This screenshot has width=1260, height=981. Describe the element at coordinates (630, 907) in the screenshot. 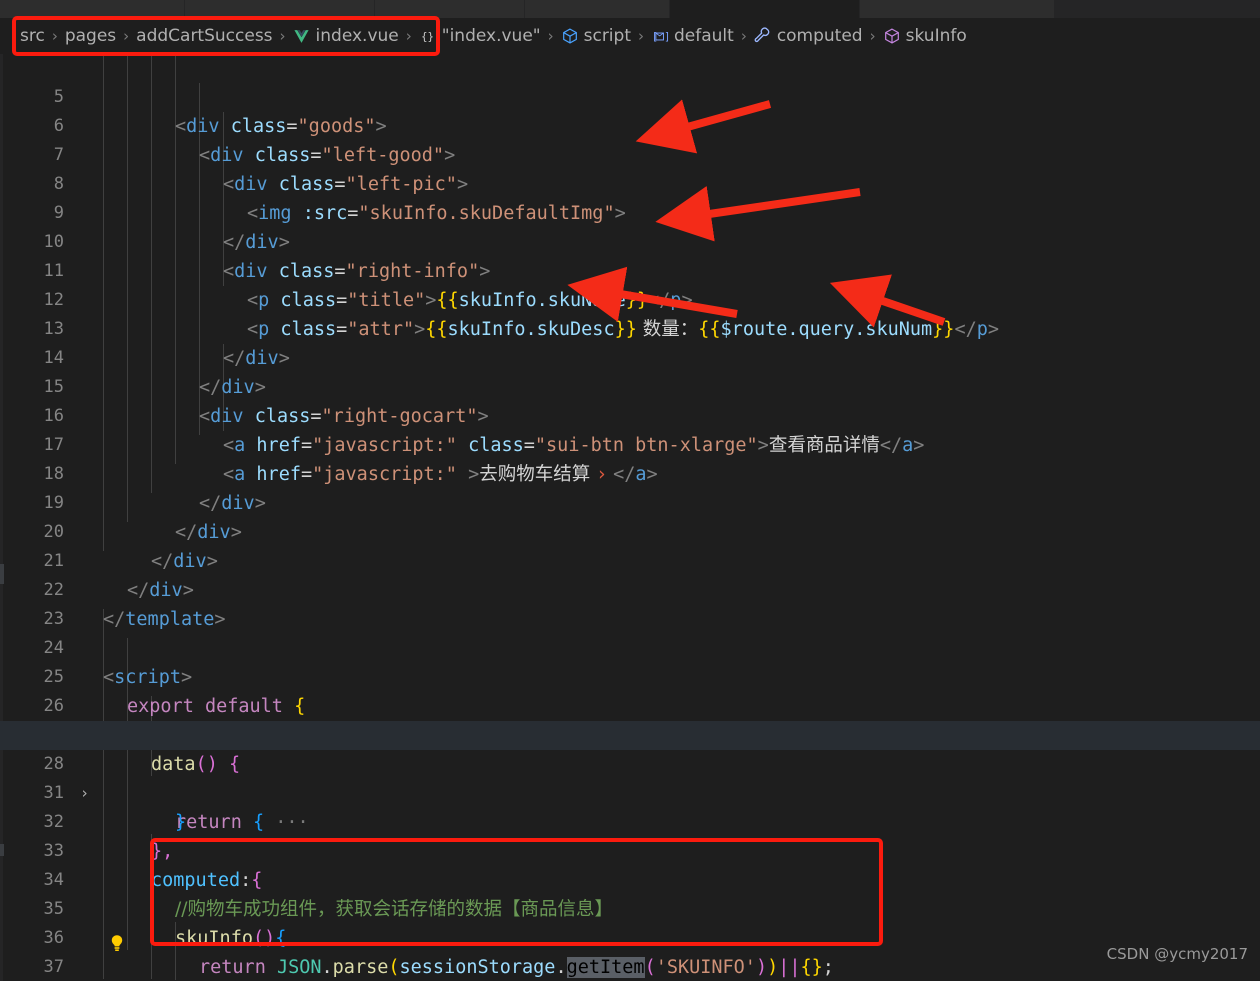

I see `code-line: 35 skuInfo(){` at that location.